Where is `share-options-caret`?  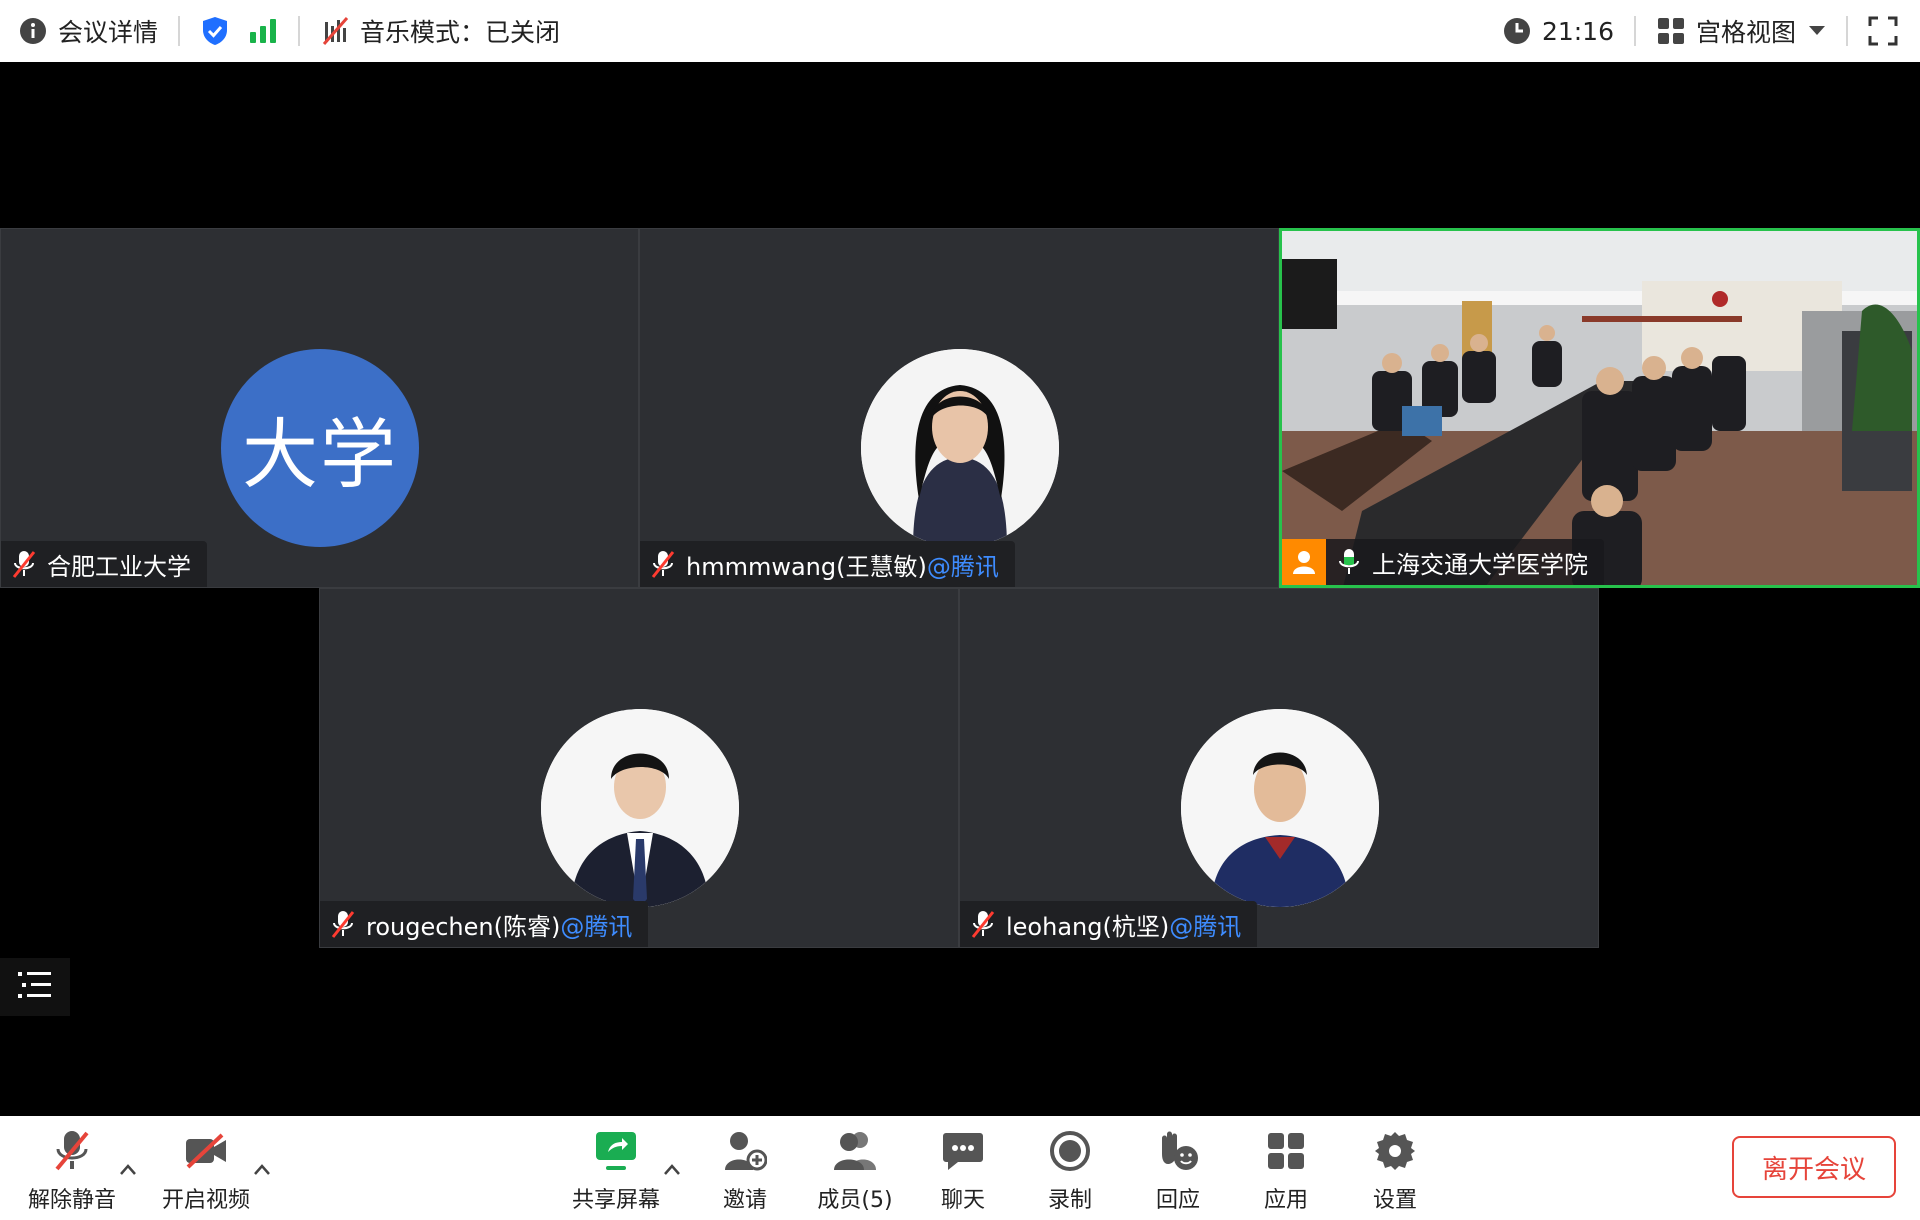
share-options-caret is located at coordinates (672, 1170).